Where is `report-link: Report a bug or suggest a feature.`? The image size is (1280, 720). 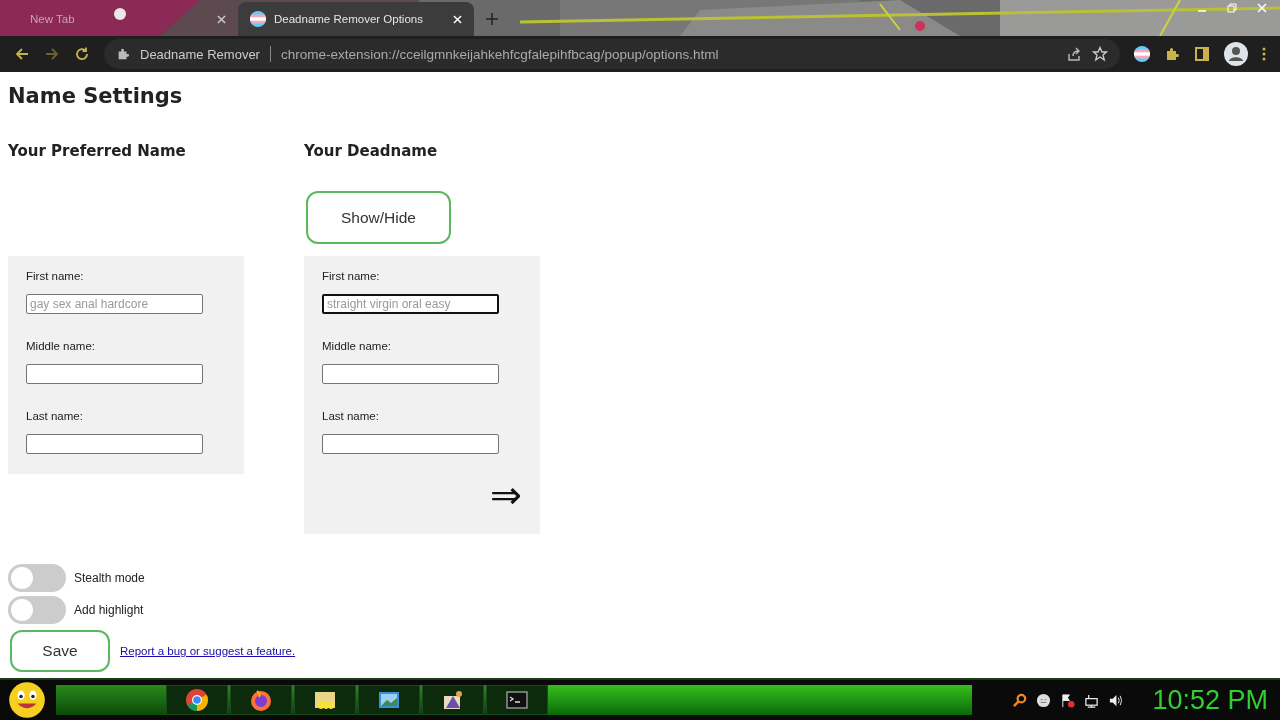
report-link: Report a bug or suggest a feature. is located at coordinates (208, 651).